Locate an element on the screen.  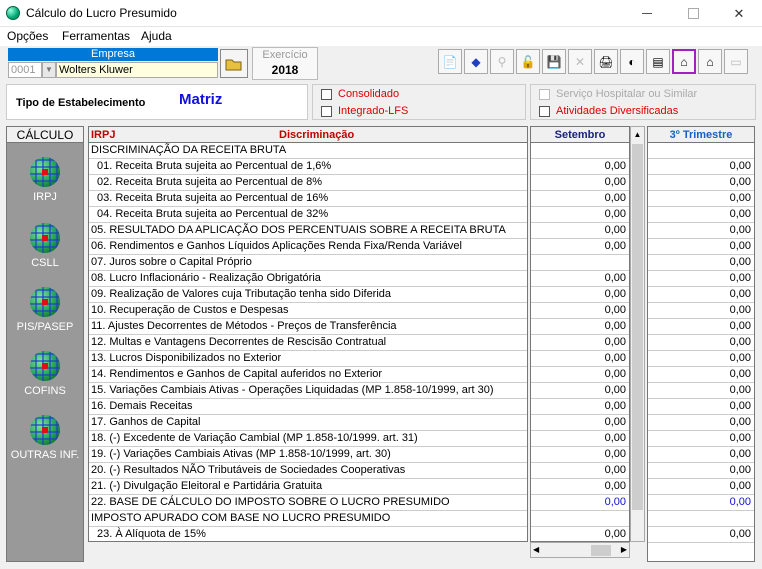
hscroll-thumb is located at coordinates (601, 550).